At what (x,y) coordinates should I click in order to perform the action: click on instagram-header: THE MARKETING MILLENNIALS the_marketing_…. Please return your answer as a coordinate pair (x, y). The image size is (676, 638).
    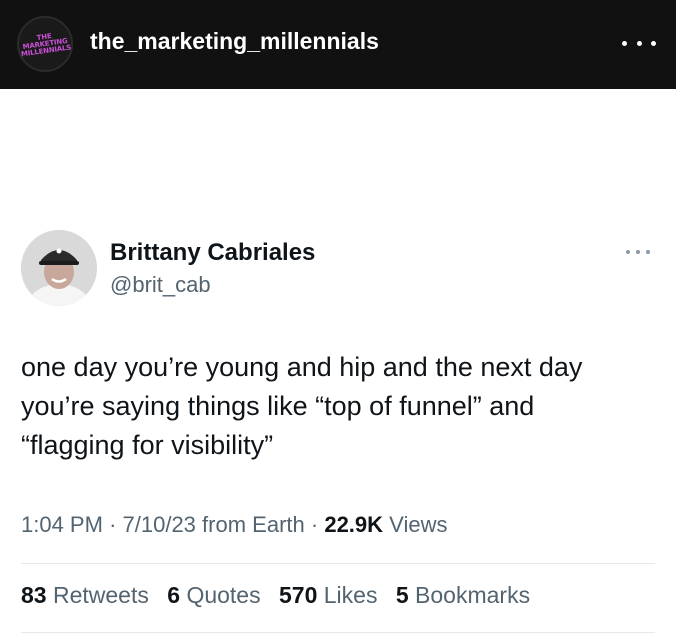
    Looking at the image, I should click on (338, 44).